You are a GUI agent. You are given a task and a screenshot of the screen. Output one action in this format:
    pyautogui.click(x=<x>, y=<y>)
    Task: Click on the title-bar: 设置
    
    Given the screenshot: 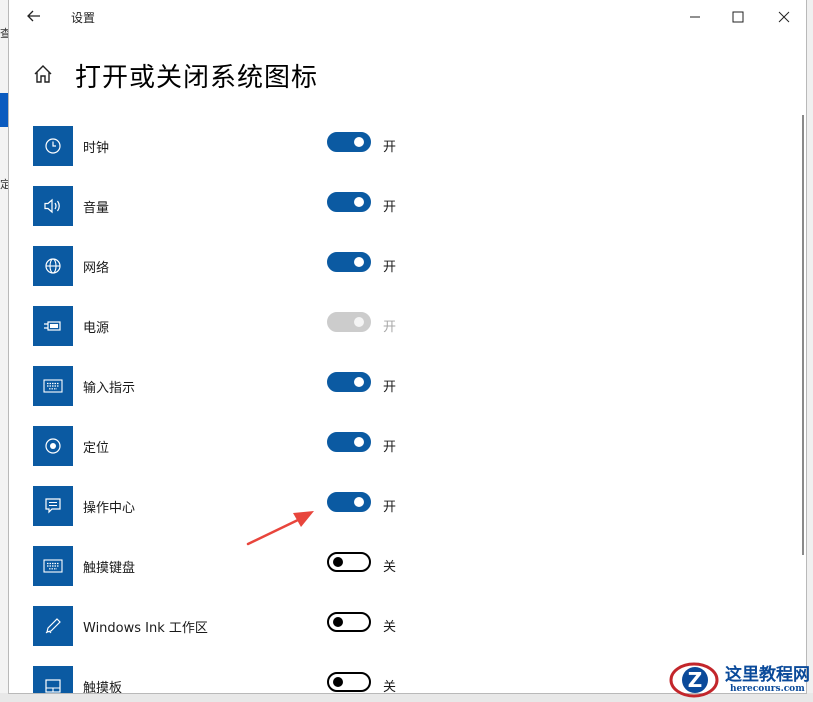 What is the action you would take?
    pyautogui.click(x=407, y=17)
    